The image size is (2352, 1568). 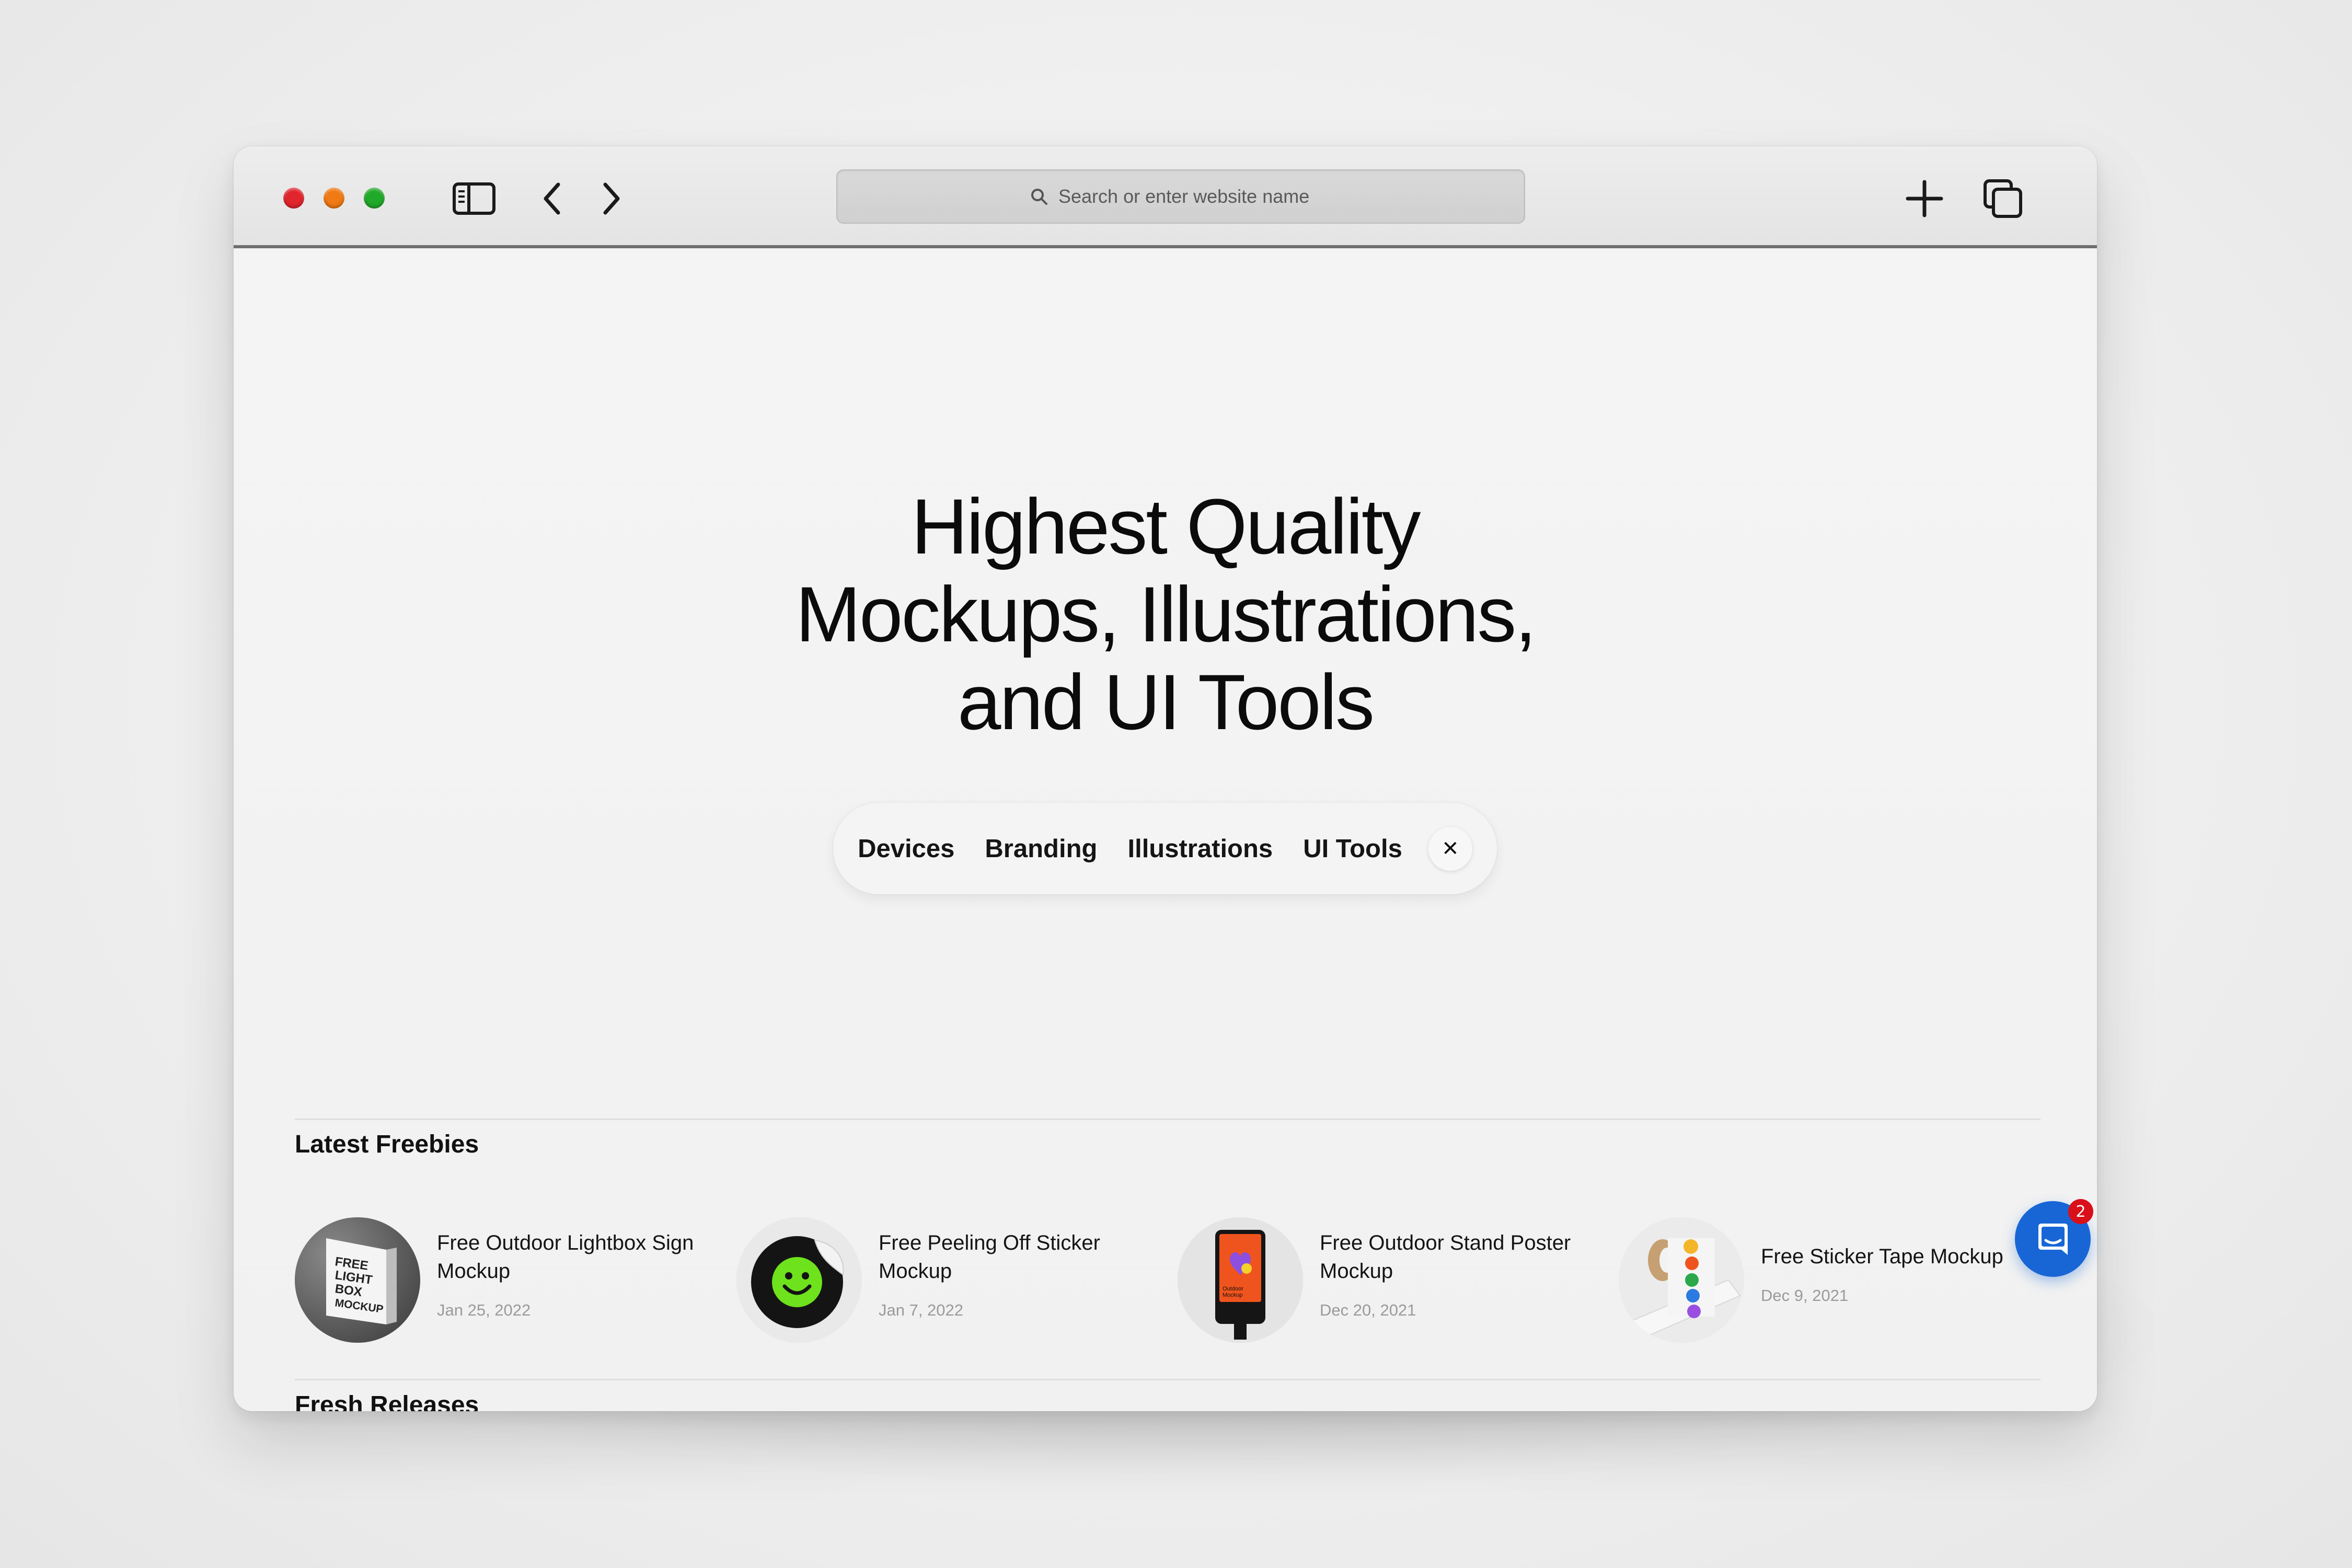 I want to click on lightbox-sign-image: FREE LIGHT BOX MOCKUP, so click(x=357, y=1280).